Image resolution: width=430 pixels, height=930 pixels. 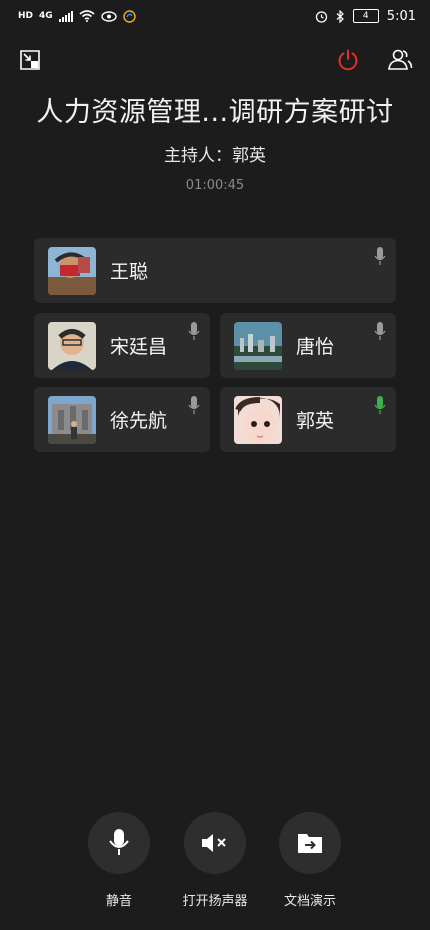 What do you see at coordinates (215, 270) in the screenshot?
I see `participant-tile: 王聪` at bounding box center [215, 270].